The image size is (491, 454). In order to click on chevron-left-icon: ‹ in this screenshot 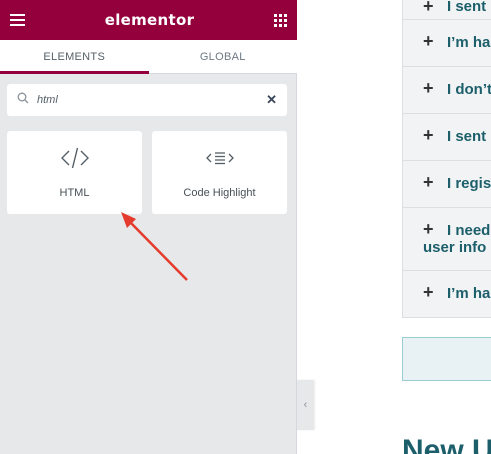, I will do `click(305, 405)`.